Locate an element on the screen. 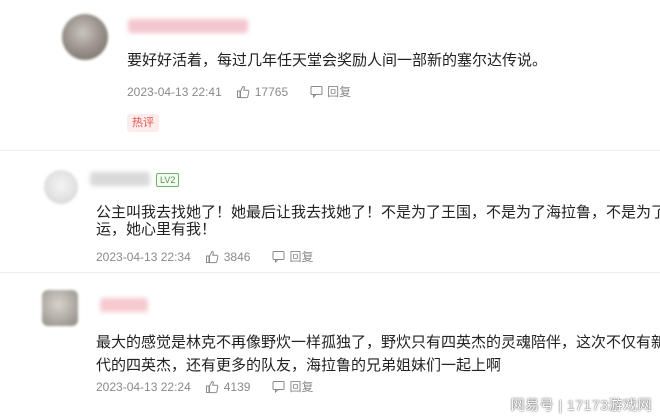 Image resolution: width=660 pixels, height=419 pixels. like-button: 17765 is located at coordinates (262, 92).